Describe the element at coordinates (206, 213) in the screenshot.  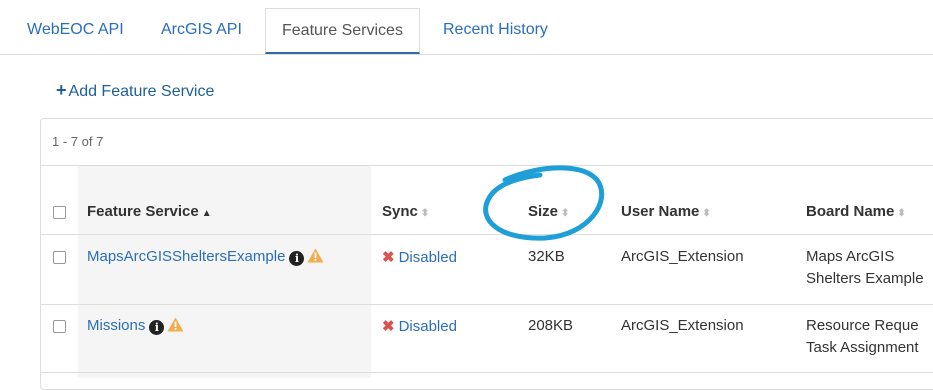
I see `sort-asc-icon: ▲` at that location.